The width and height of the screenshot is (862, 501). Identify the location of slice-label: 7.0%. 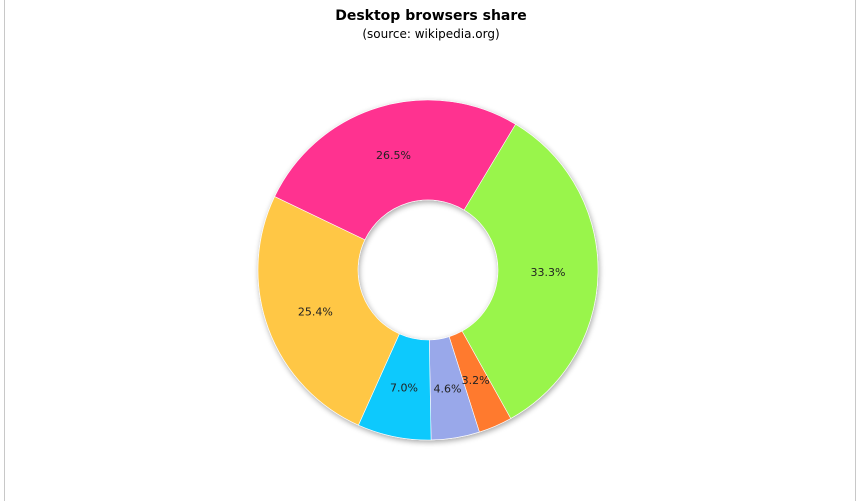
(404, 388).